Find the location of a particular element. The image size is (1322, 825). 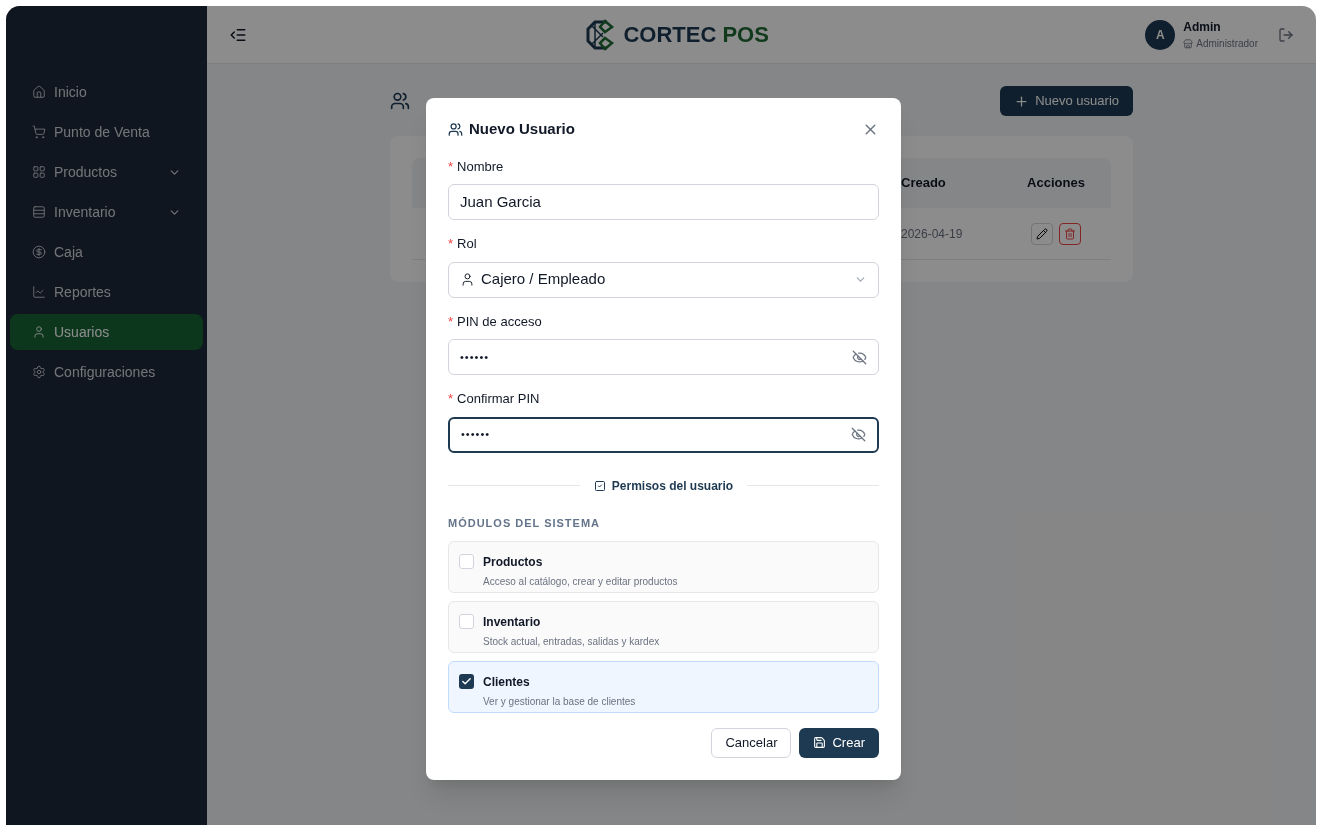

home-icon is located at coordinates (39, 92).